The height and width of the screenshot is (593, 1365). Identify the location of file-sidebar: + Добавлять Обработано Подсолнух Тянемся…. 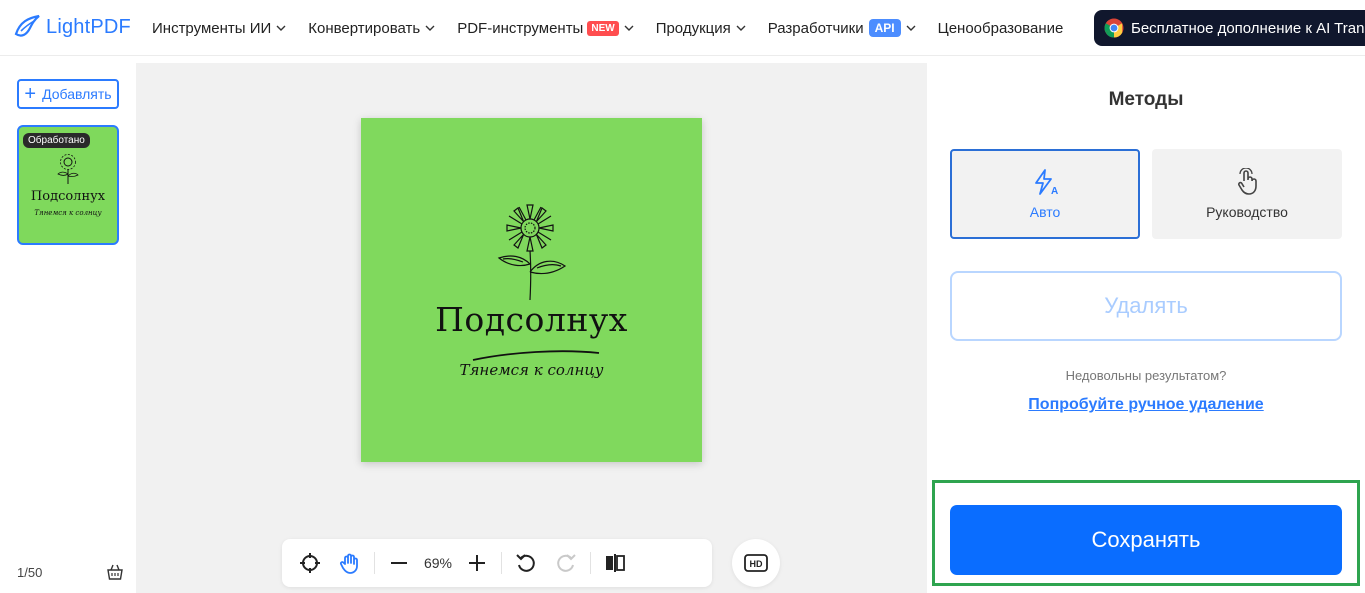
(68, 328).